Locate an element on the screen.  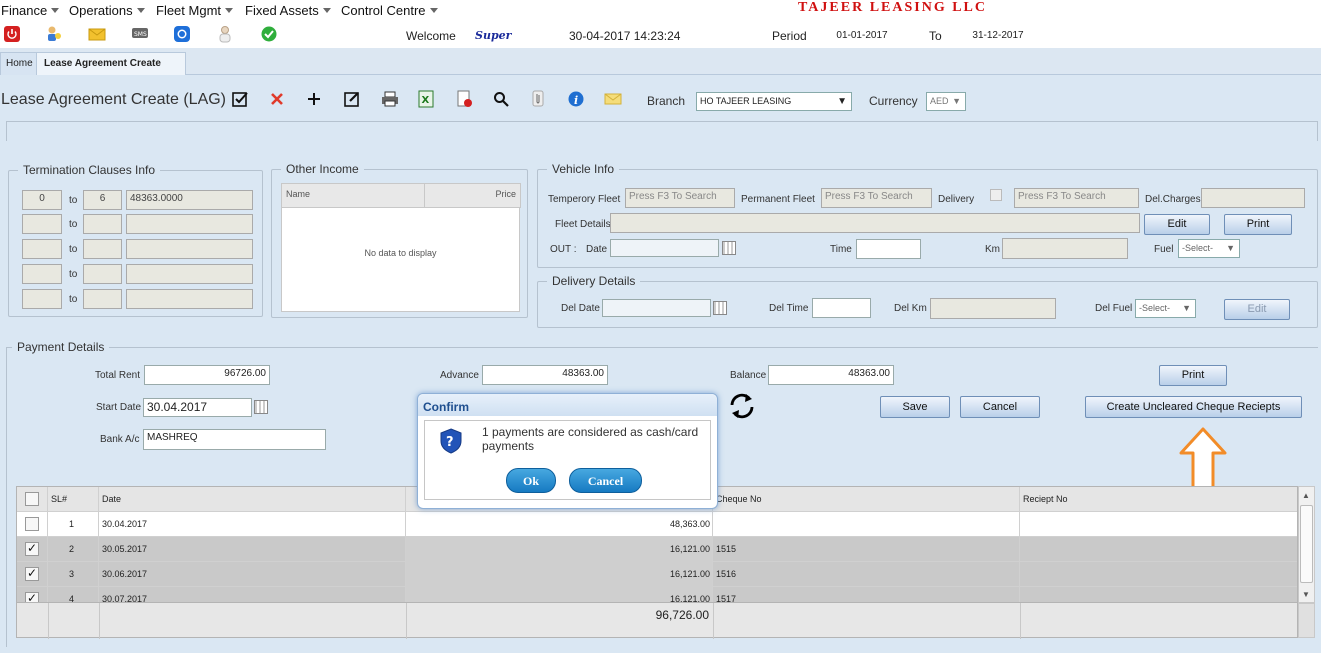
table-row: ✓ 2 30.05.2017 16,121.00 1515 is located at coordinates (657, 549).